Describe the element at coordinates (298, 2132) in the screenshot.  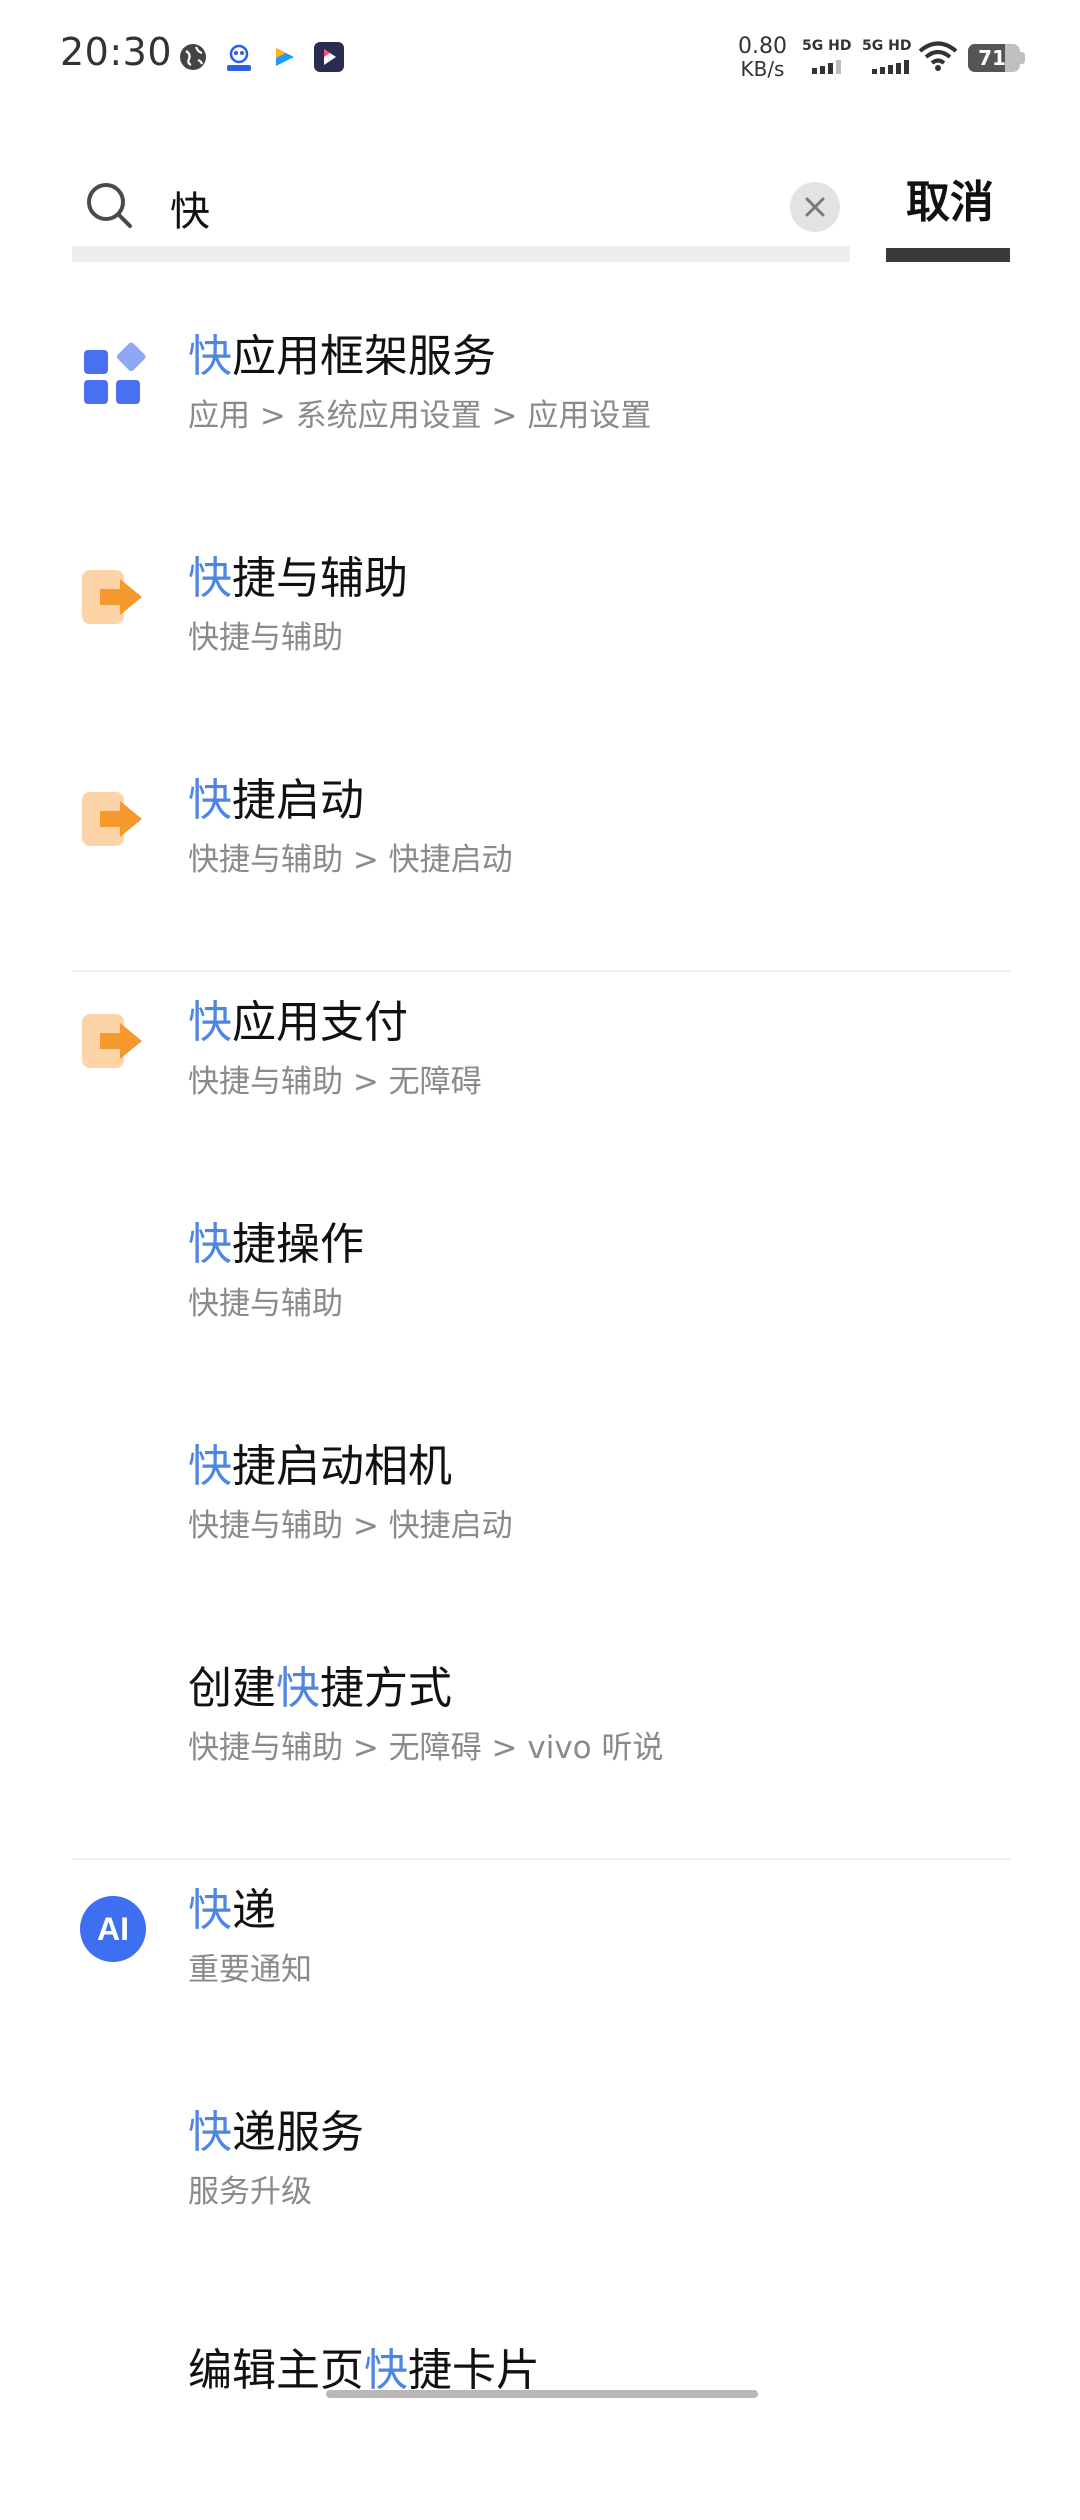
I see `result-title-suffix: 递服务` at that location.